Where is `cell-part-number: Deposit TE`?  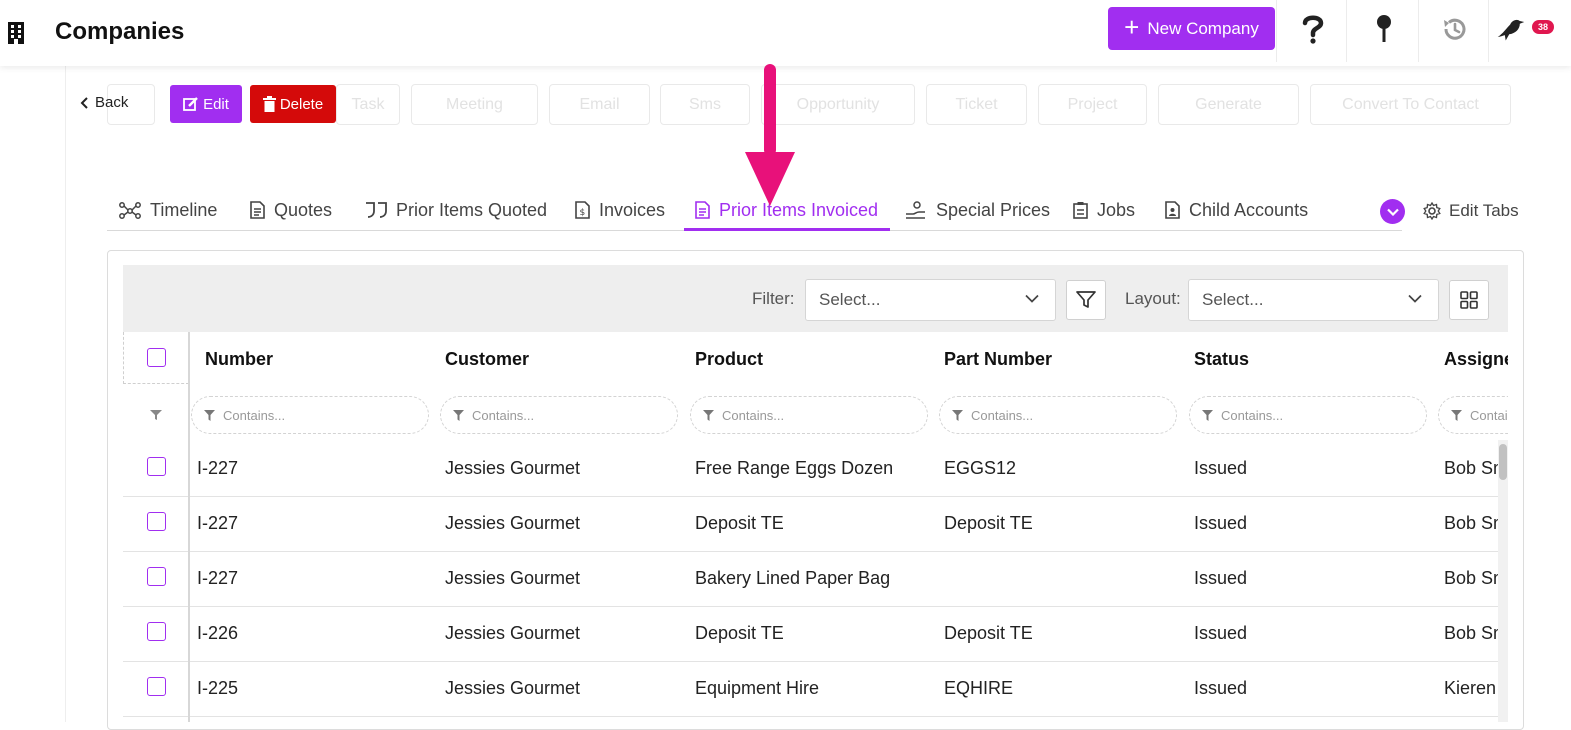 cell-part-number: Deposit TE is located at coordinates (988, 523).